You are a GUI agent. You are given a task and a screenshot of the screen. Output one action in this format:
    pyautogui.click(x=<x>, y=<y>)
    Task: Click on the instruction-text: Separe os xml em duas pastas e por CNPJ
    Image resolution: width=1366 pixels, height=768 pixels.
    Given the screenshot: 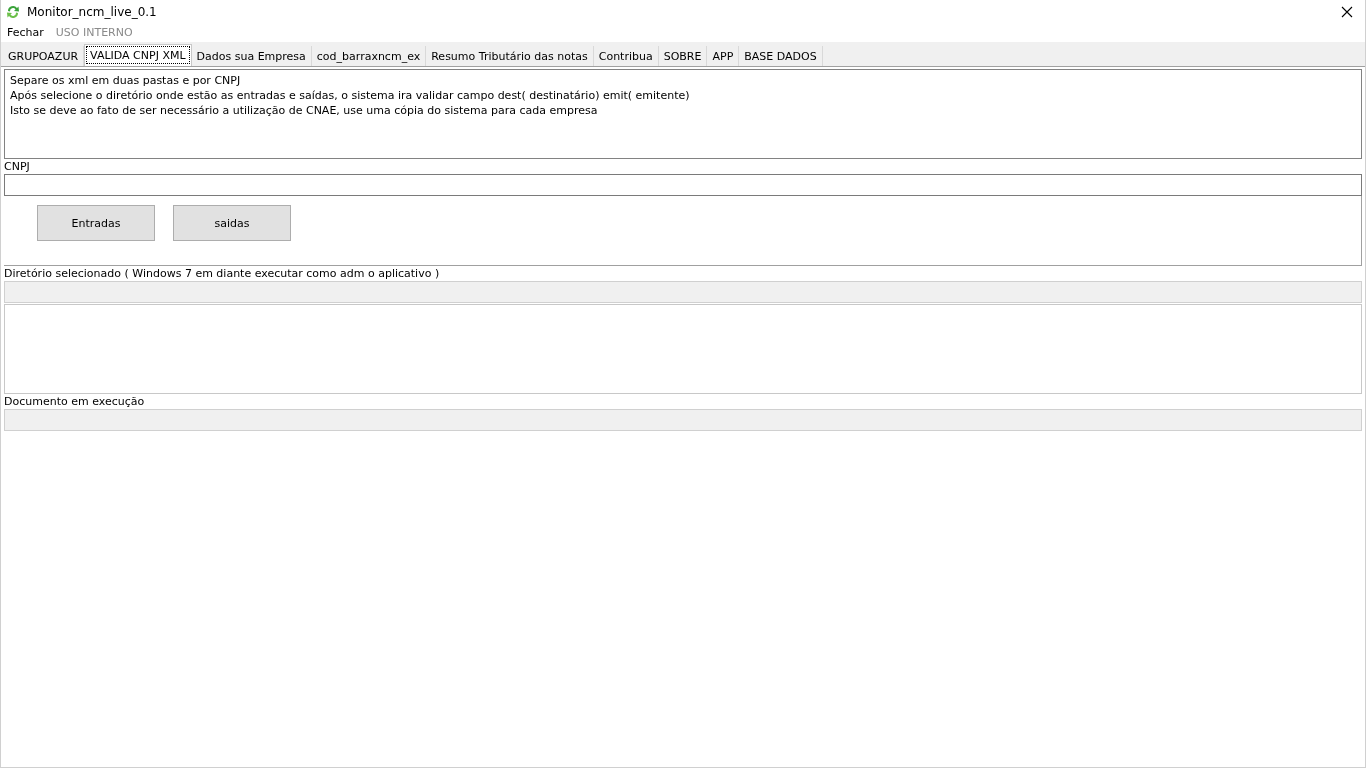 What is the action you would take?
    pyautogui.click(x=126, y=80)
    